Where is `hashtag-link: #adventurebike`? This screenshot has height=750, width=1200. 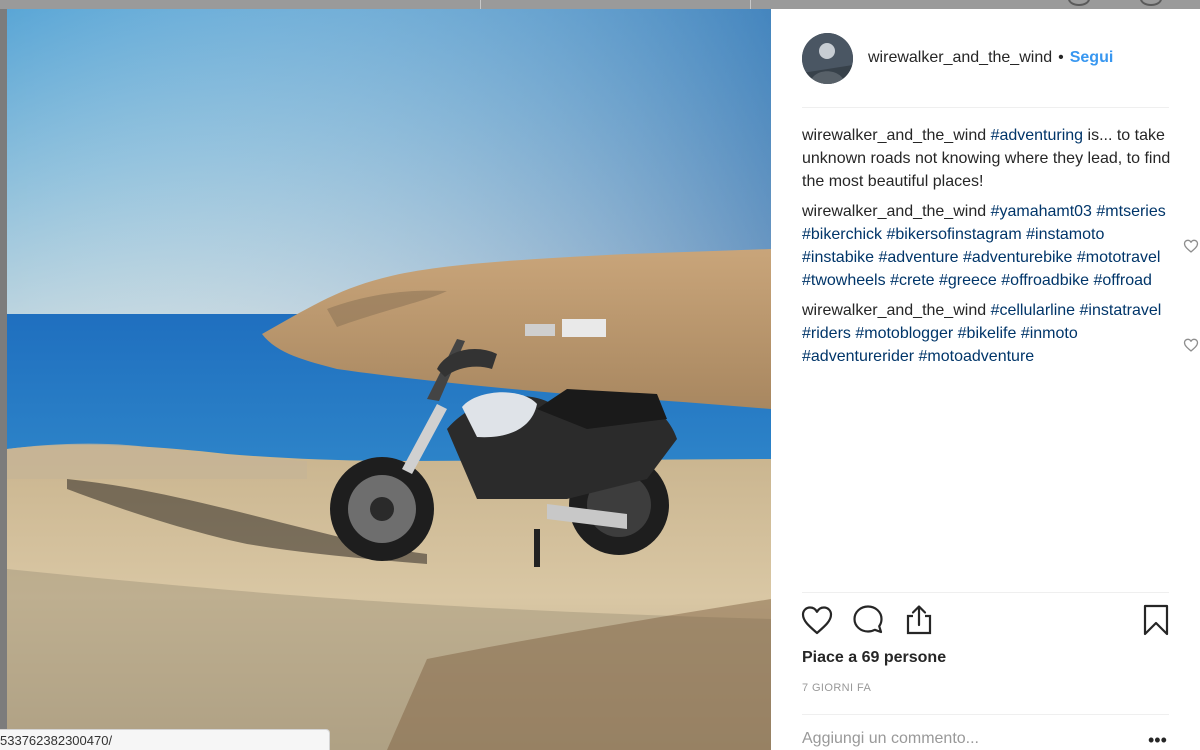
hashtag-link: #adventurebike is located at coordinates (1017, 257).